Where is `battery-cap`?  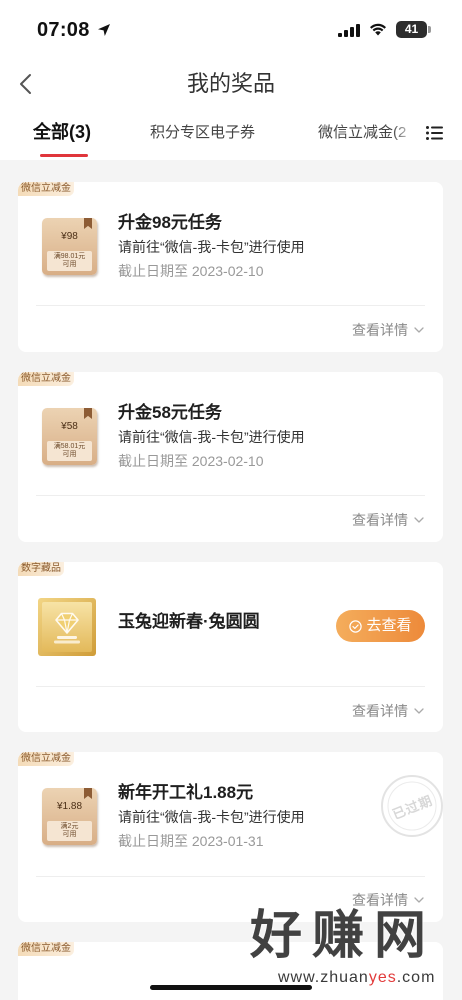
battery-cap is located at coordinates (429, 29).